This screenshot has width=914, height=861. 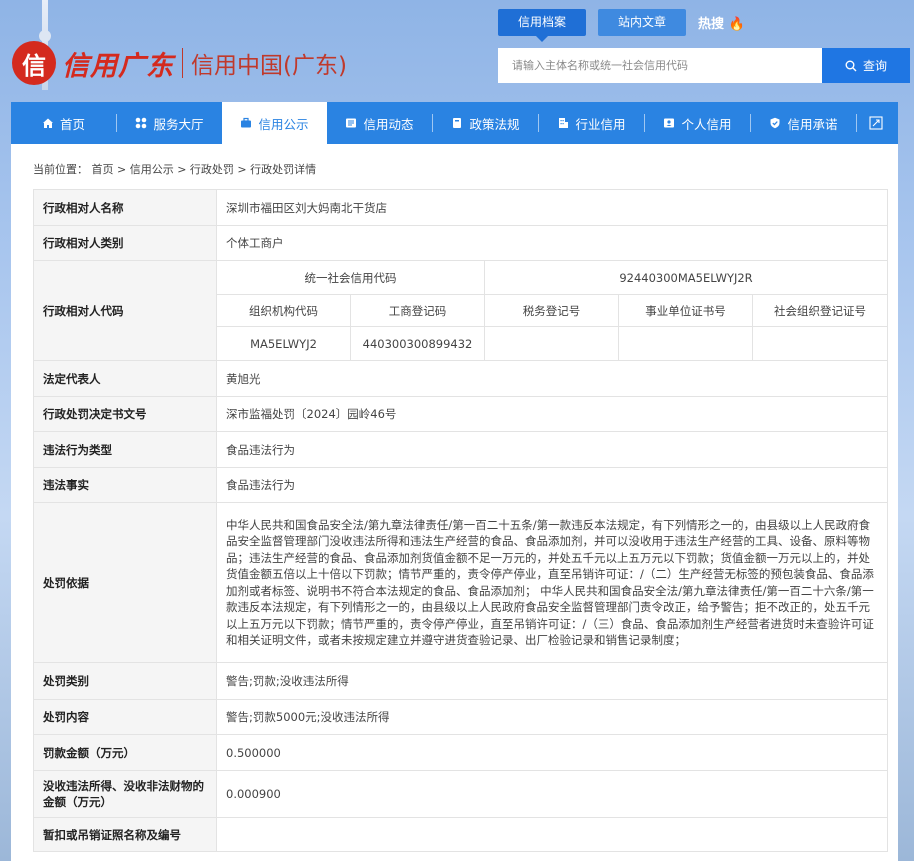 What do you see at coordinates (125, 243) in the screenshot?
I see `field-label: 行政相对人类别` at bounding box center [125, 243].